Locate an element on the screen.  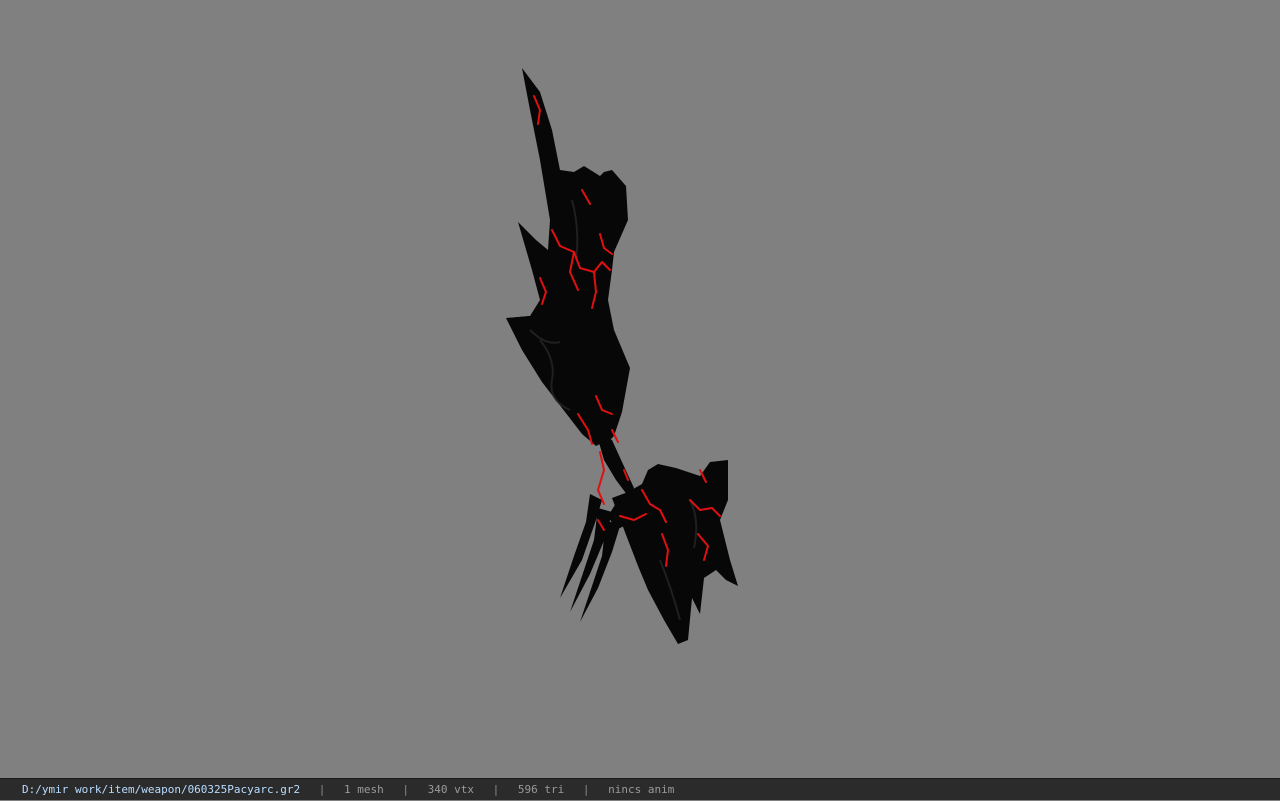
weapon-mesh-icon is located at coordinates (622, 356).